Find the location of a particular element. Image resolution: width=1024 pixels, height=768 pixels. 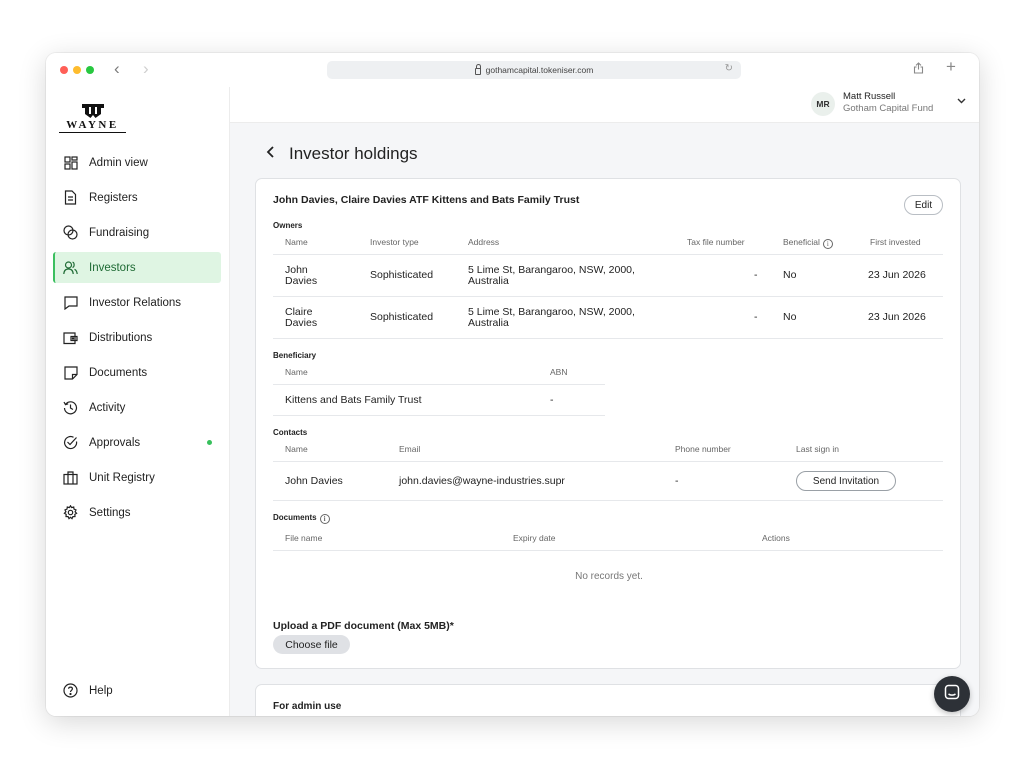

contacts-section-label: Contacts is located at coordinates (290, 432).